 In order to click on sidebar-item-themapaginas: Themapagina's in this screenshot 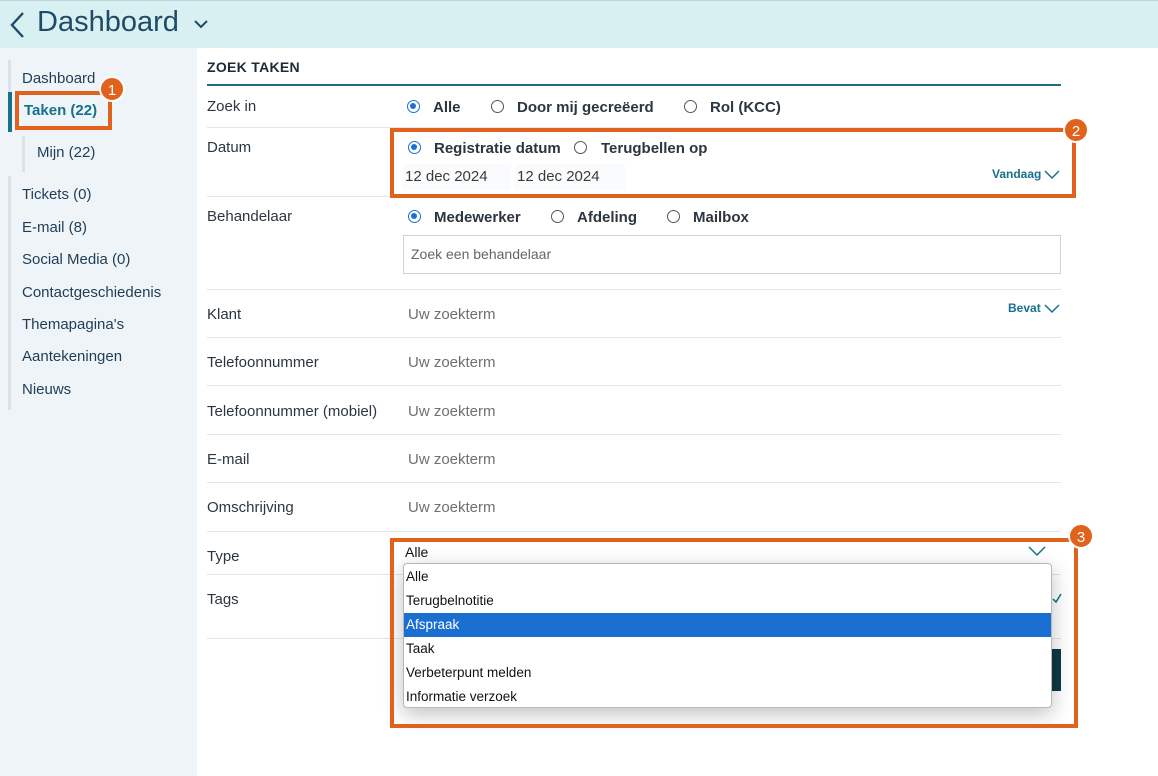, I will do `click(73, 324)`.